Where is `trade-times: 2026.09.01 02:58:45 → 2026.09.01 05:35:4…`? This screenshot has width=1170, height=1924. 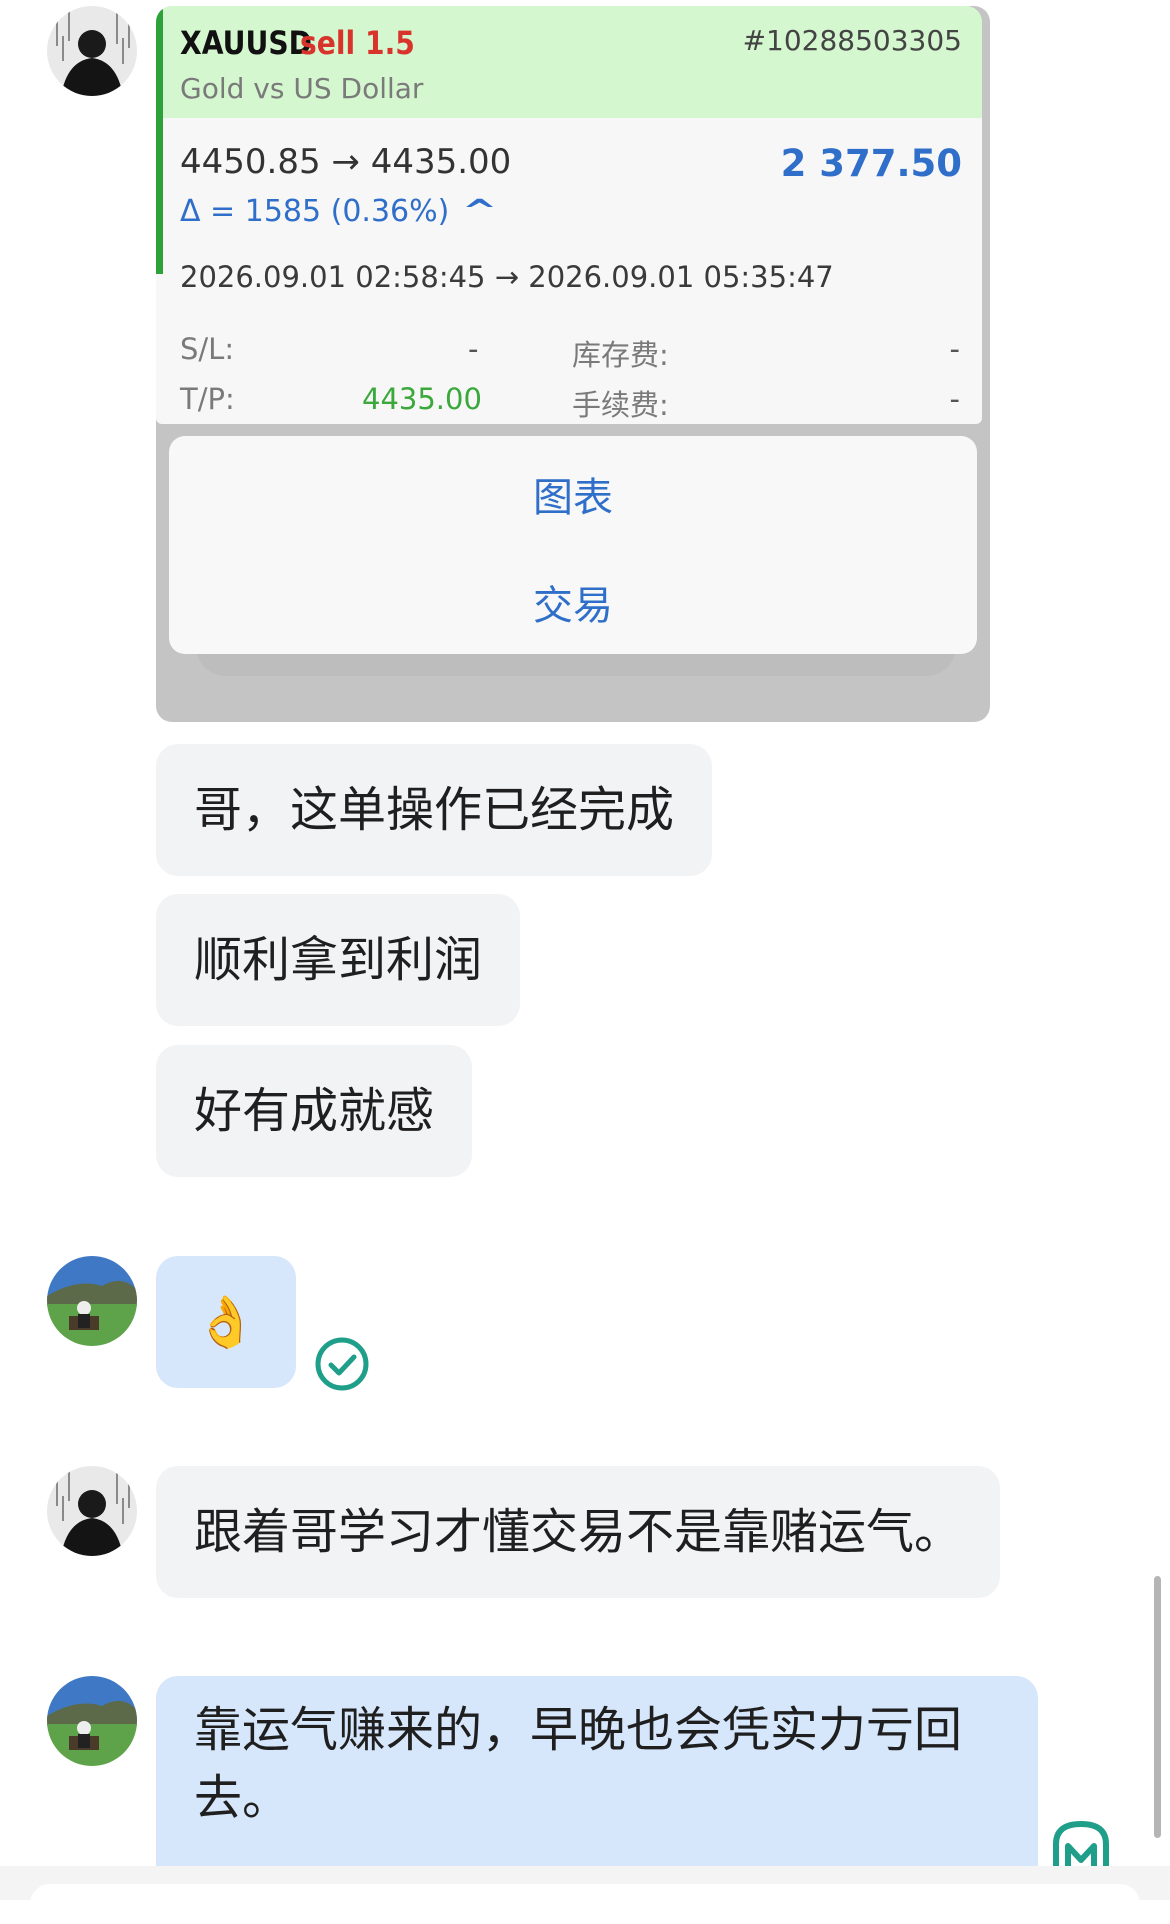
trade-times: 2026.09.01 02:58:45 → 2026.09.01 05:35:4… is located at coordinates (507, 277).